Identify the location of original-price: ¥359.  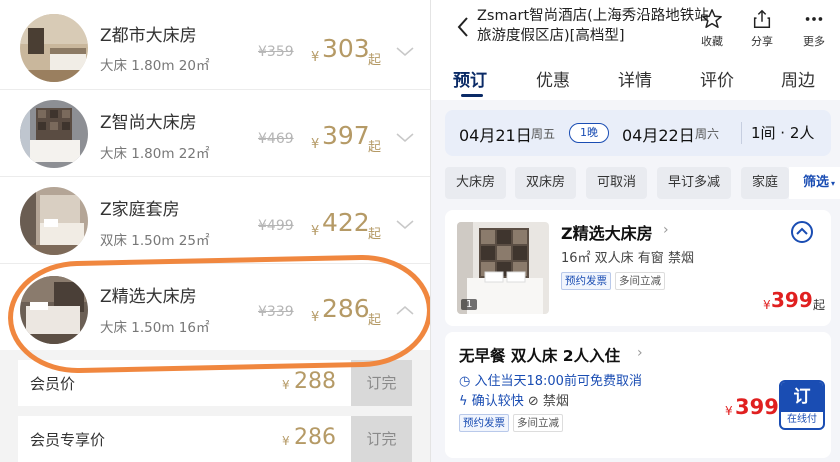
(276, 52).